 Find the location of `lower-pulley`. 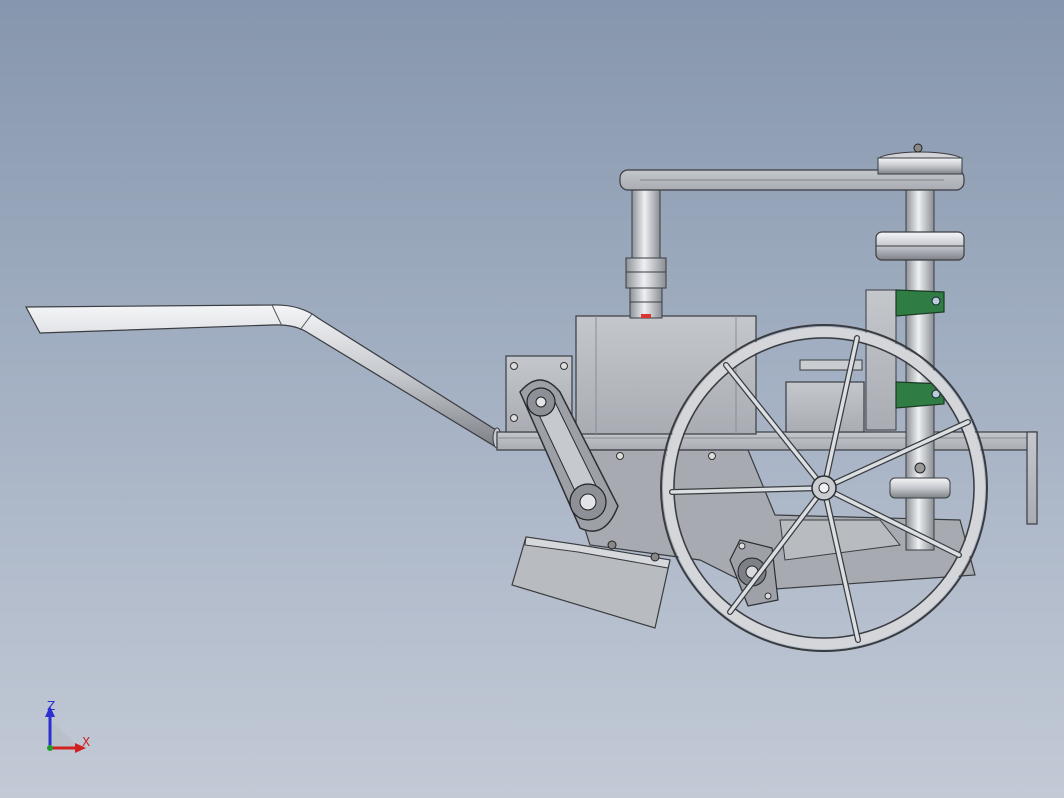

lower-pulley is located at coordinates (920, 480).